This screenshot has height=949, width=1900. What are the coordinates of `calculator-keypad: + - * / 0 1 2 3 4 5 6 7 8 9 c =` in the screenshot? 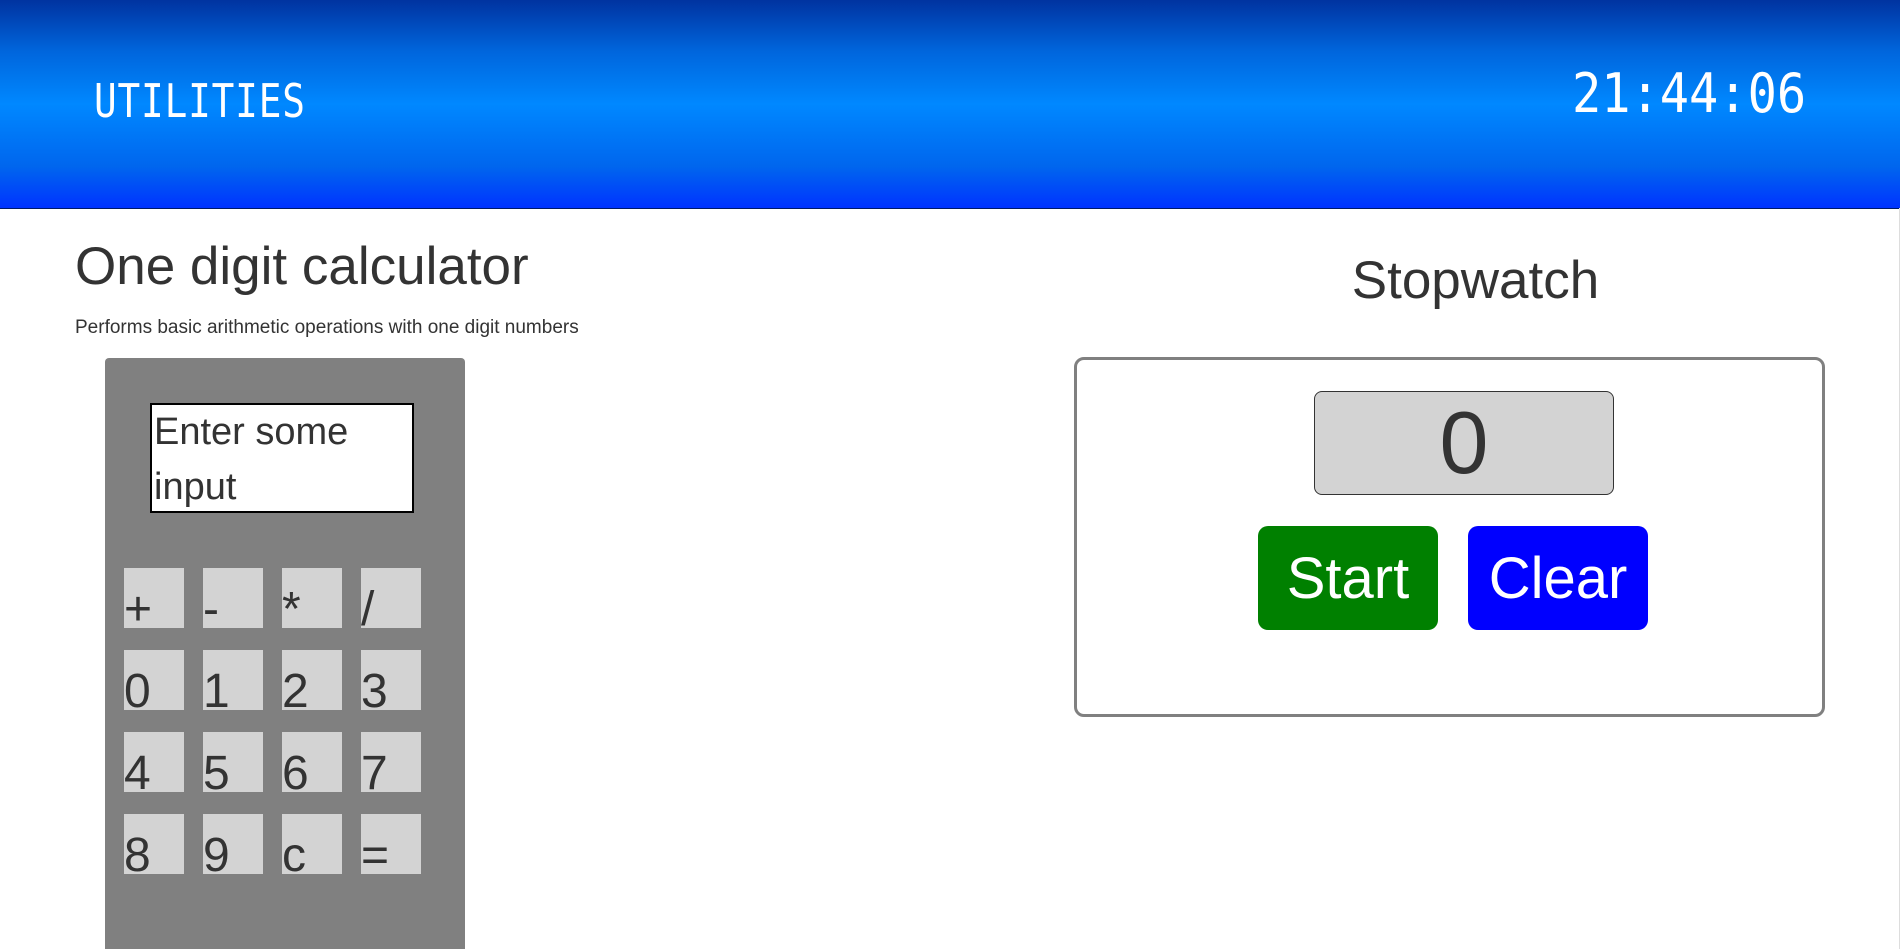 It's located at (272, 721).